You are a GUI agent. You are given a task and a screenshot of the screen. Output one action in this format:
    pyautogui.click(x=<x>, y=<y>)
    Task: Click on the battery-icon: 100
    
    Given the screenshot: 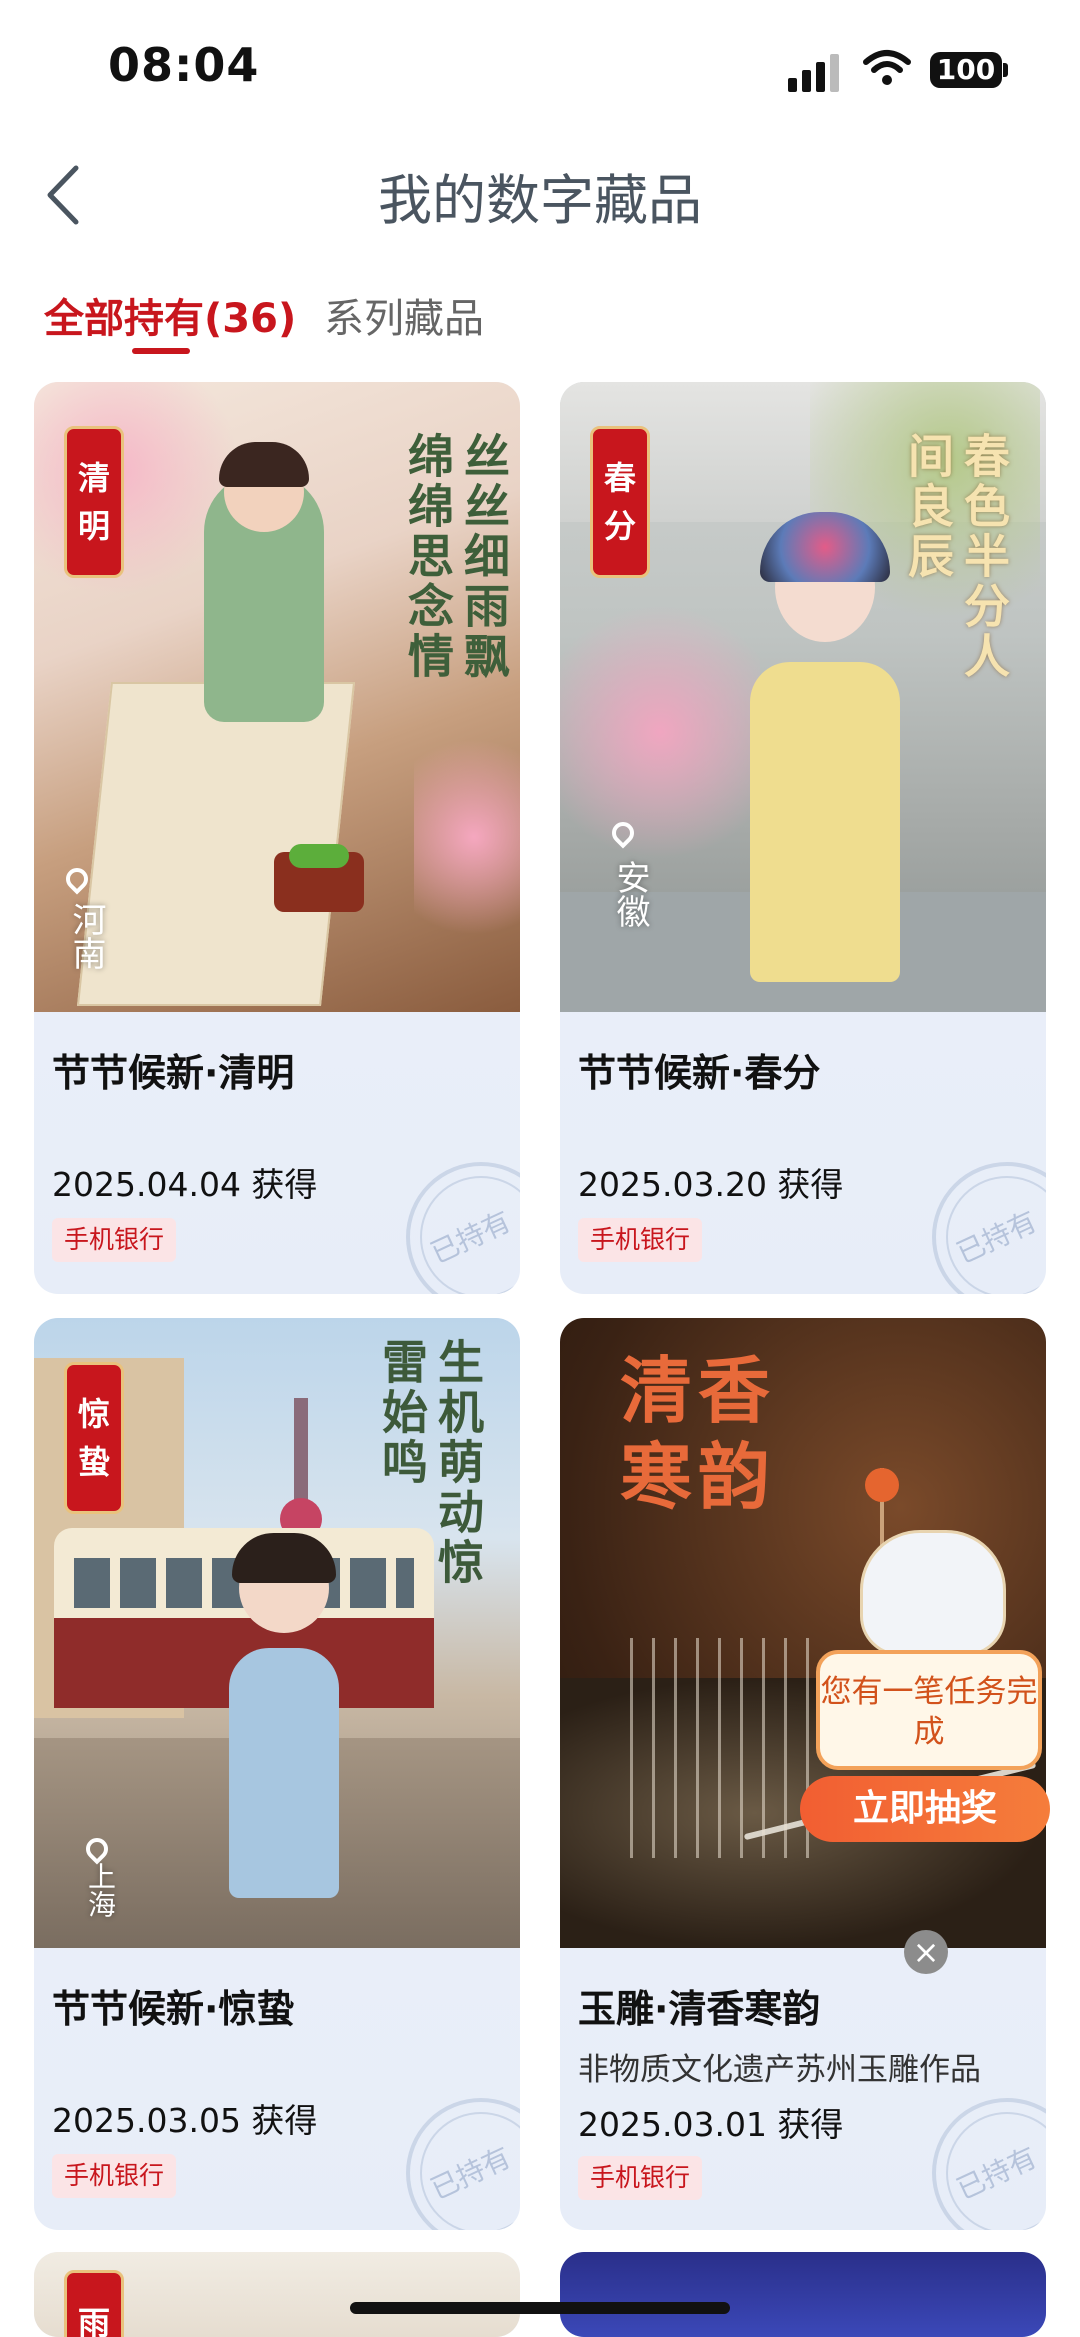 What is the action you would take?
    pyautogui.click(x=966, y=70)
    